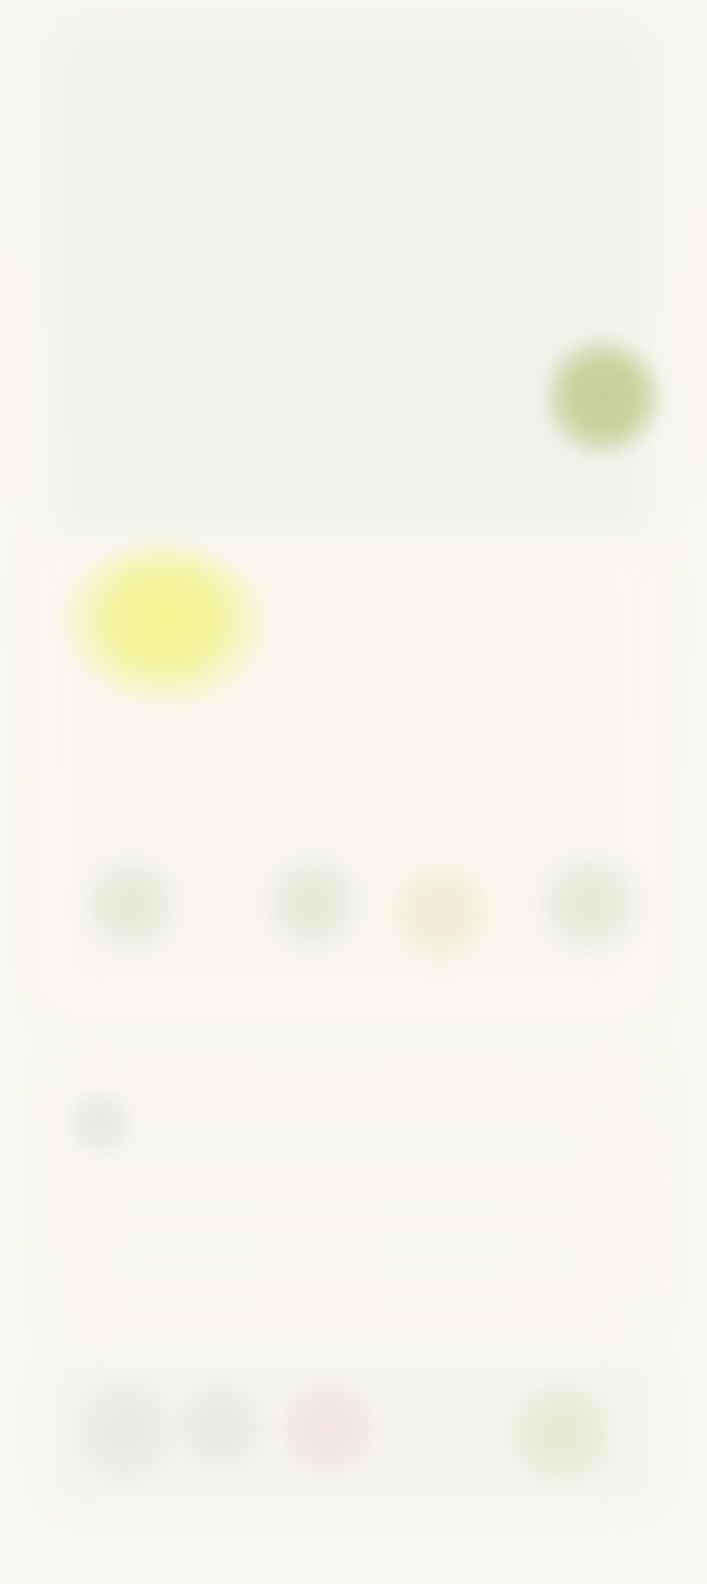 The height and width of the screenshot is (1584, 707). What do you see at coordinates (603, 397) in the screenshot?
I see `green-circle-shape` at bounding box center [603, 397].